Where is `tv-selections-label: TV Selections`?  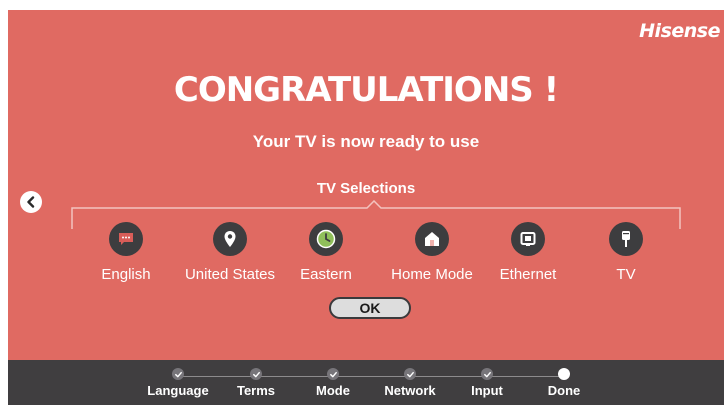
tv-selections-label: TV Selections is located at coordinates (366, 188).